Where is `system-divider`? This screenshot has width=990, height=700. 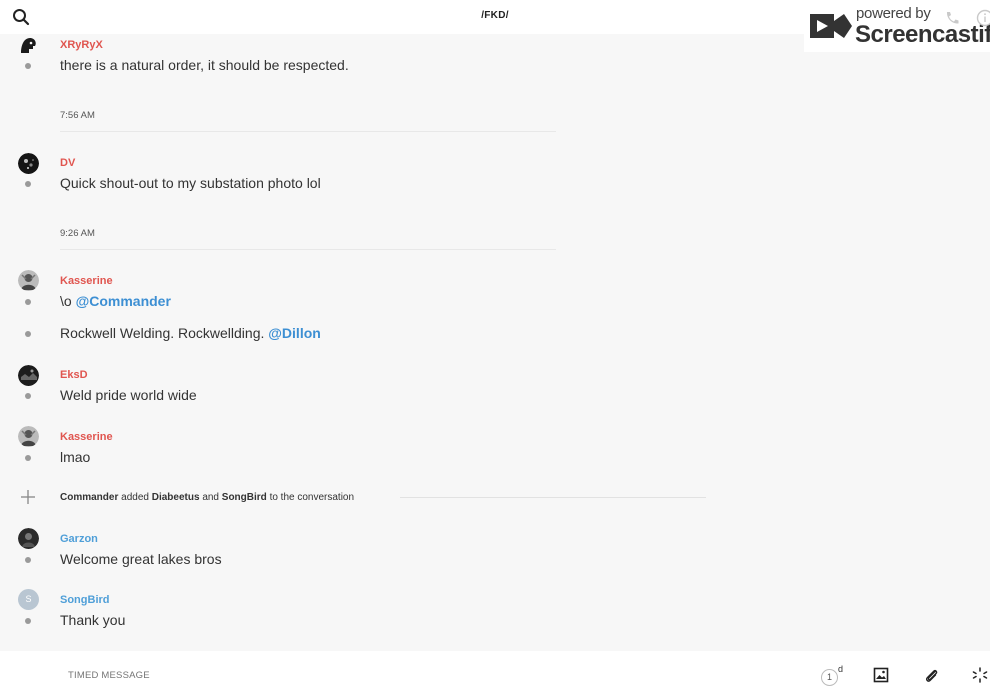 system-divider is located at coordinates (553, 497).